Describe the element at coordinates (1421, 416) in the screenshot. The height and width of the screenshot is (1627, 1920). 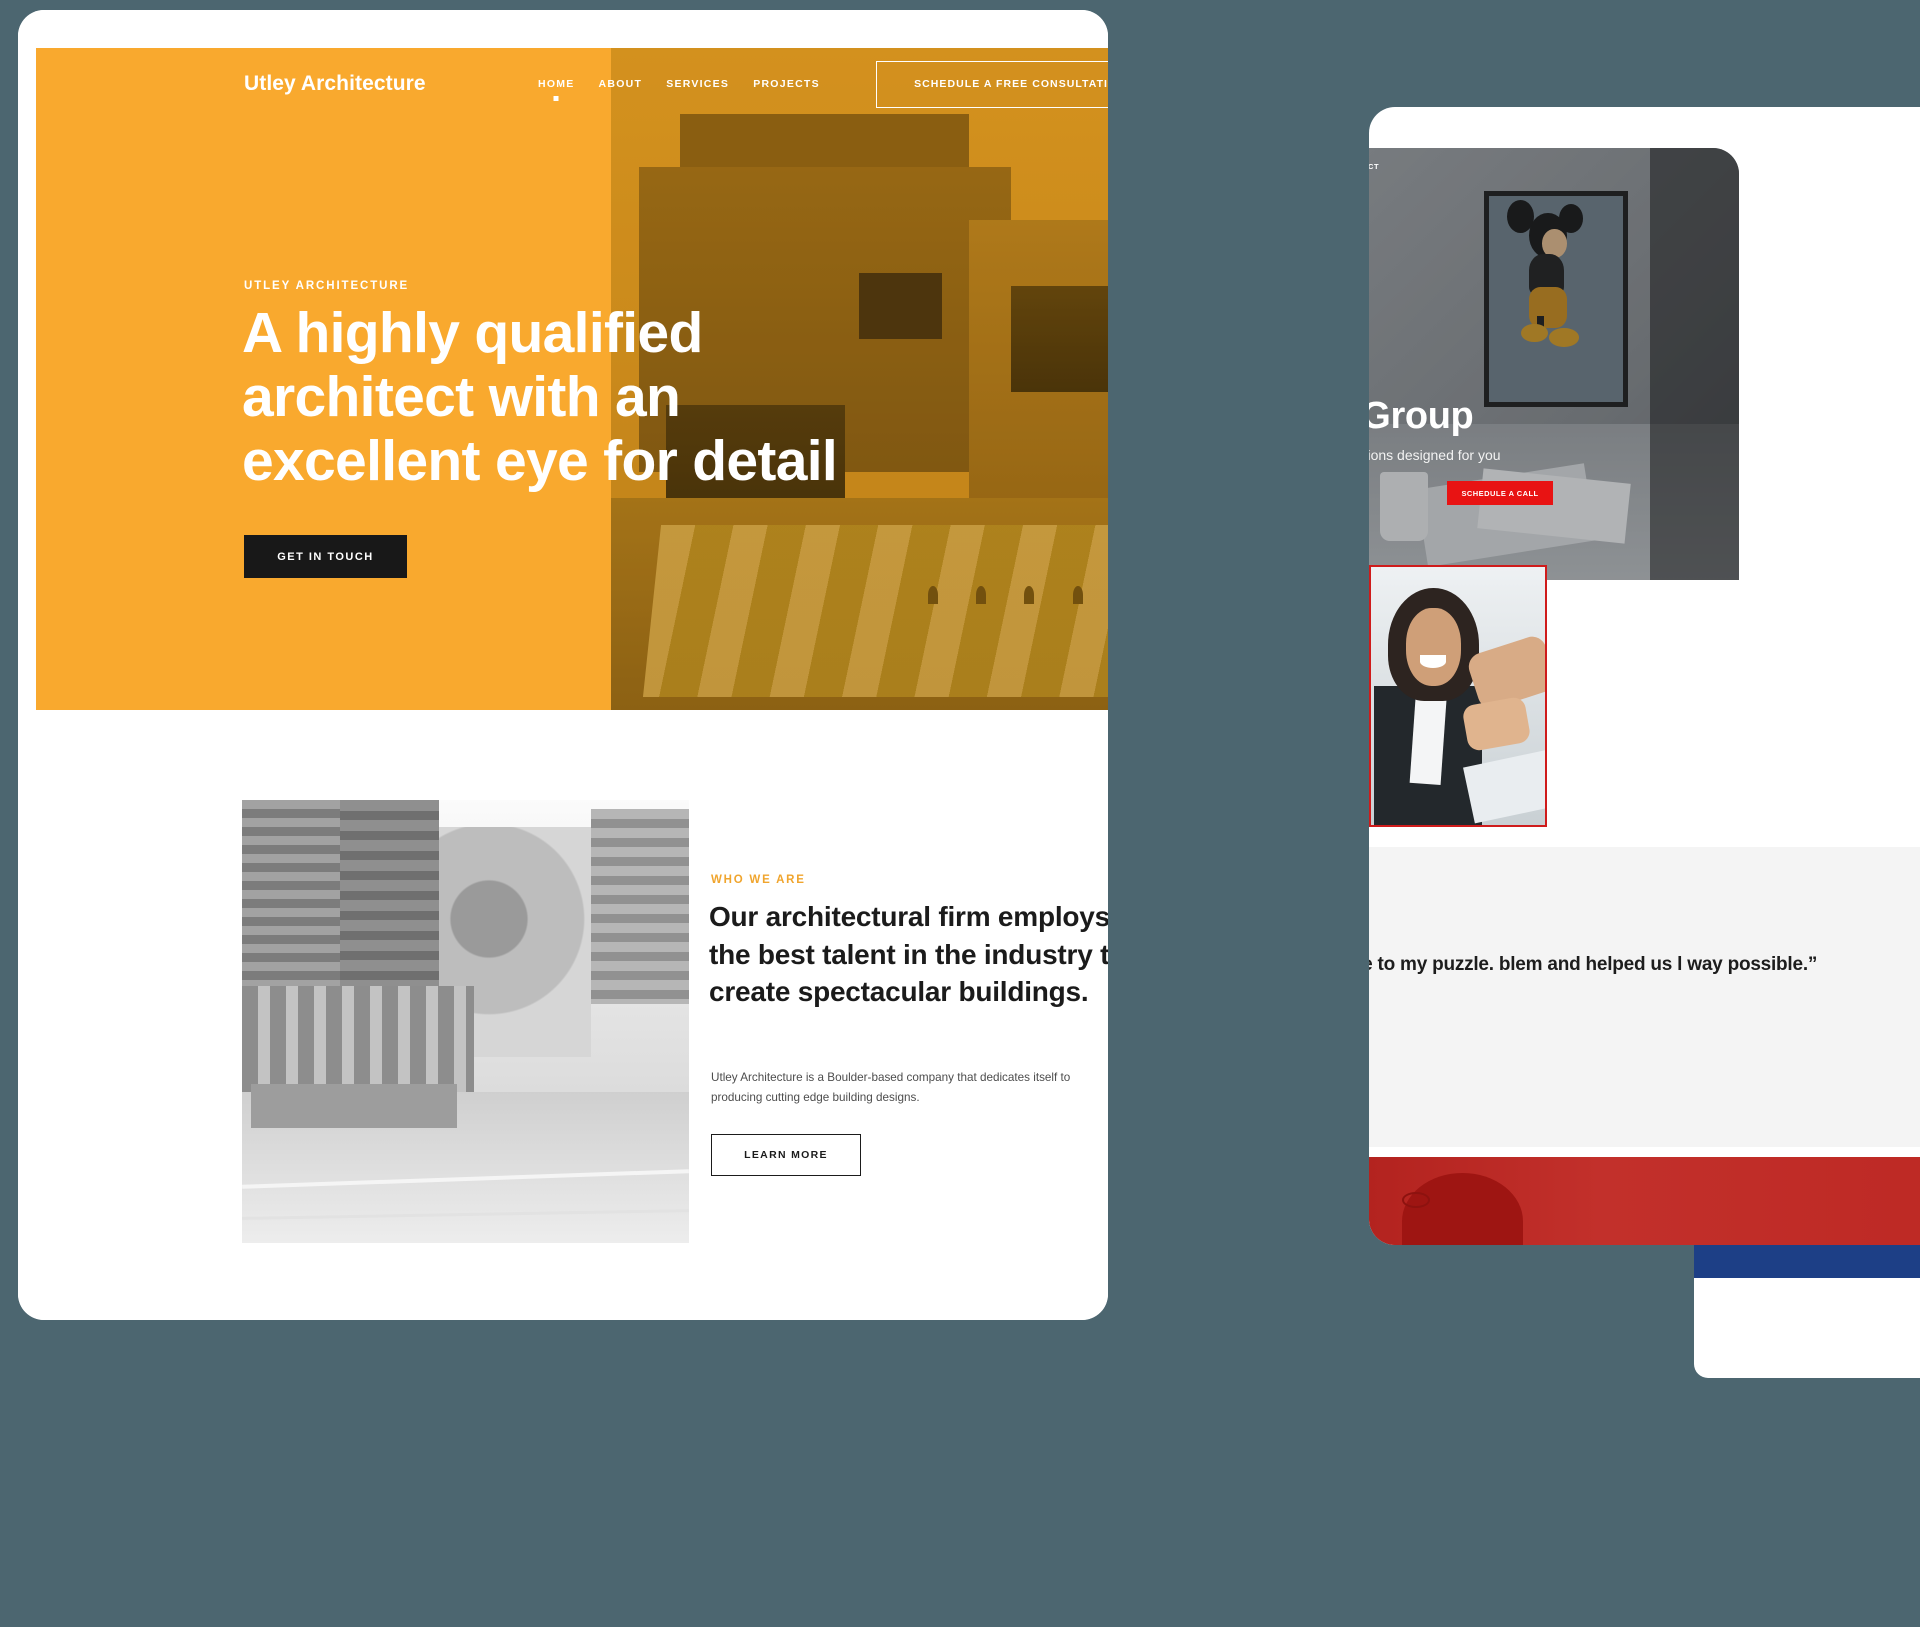
I see `consulting-title: ting Group` at that location.